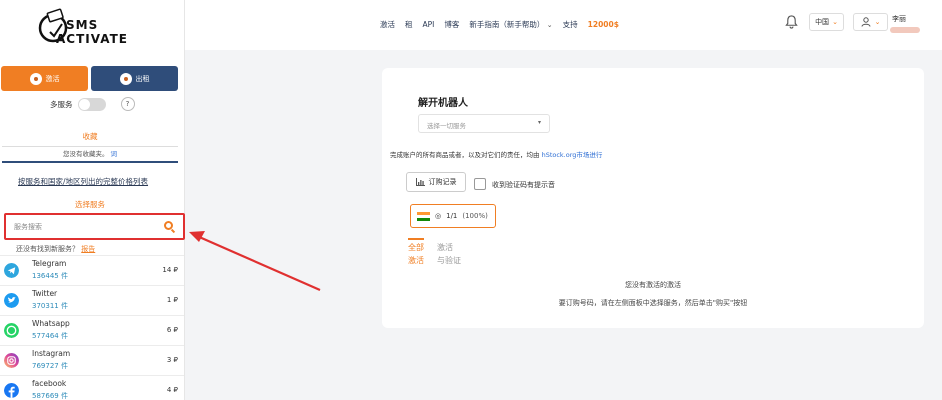 Image resolution: width=942 pixels, height=400 pixels. I want to click on chevron-down-icon: ▾, so click(539, 122).